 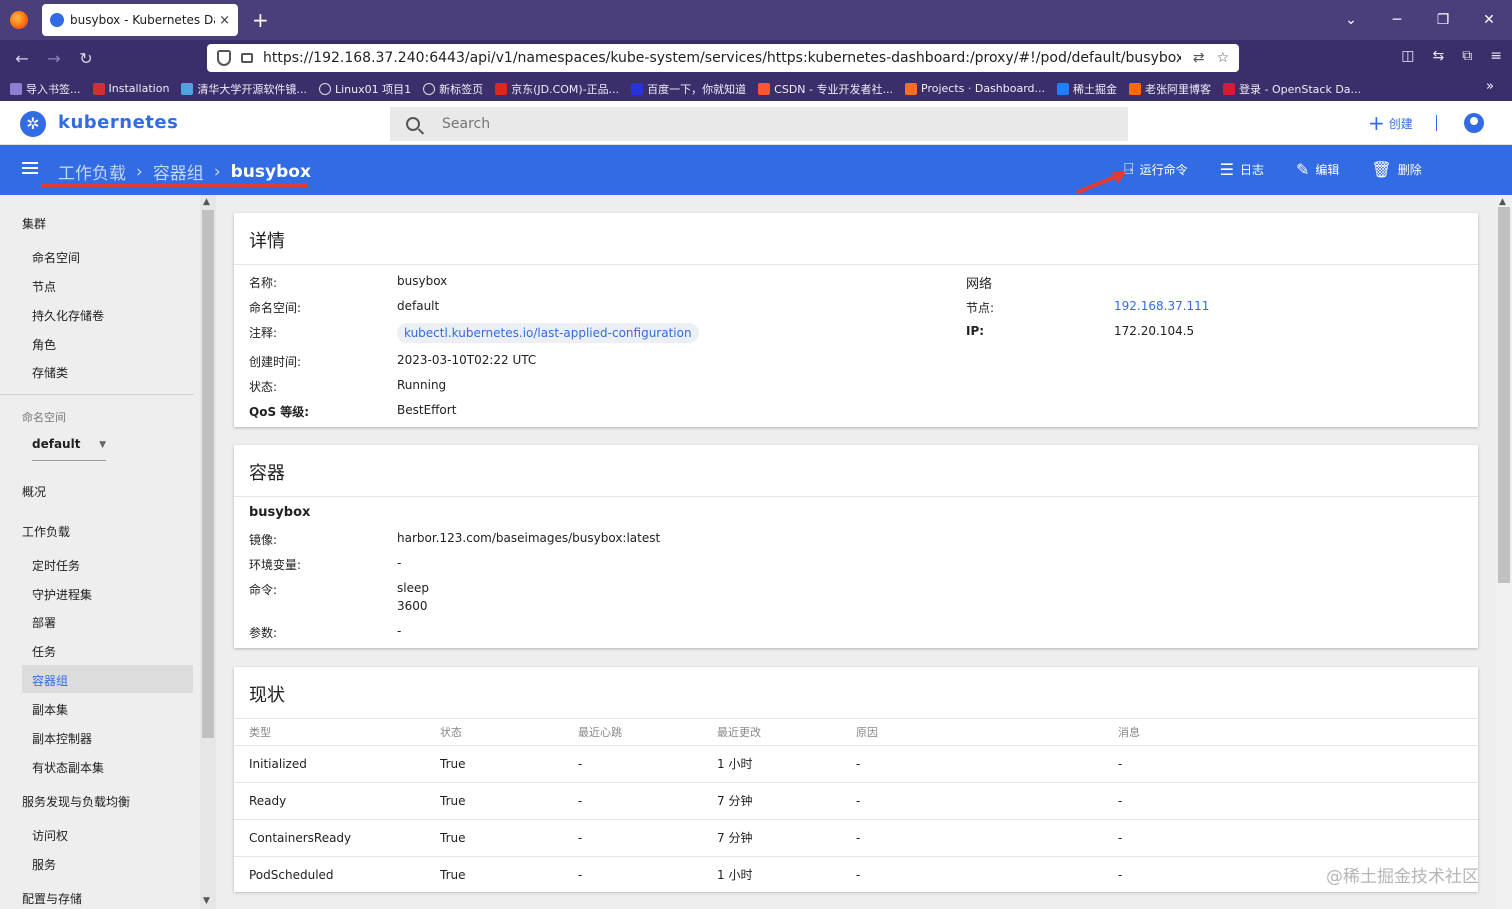 I want to click on main-scroll-up-icon: ▲, so click(x=1502, y=202).